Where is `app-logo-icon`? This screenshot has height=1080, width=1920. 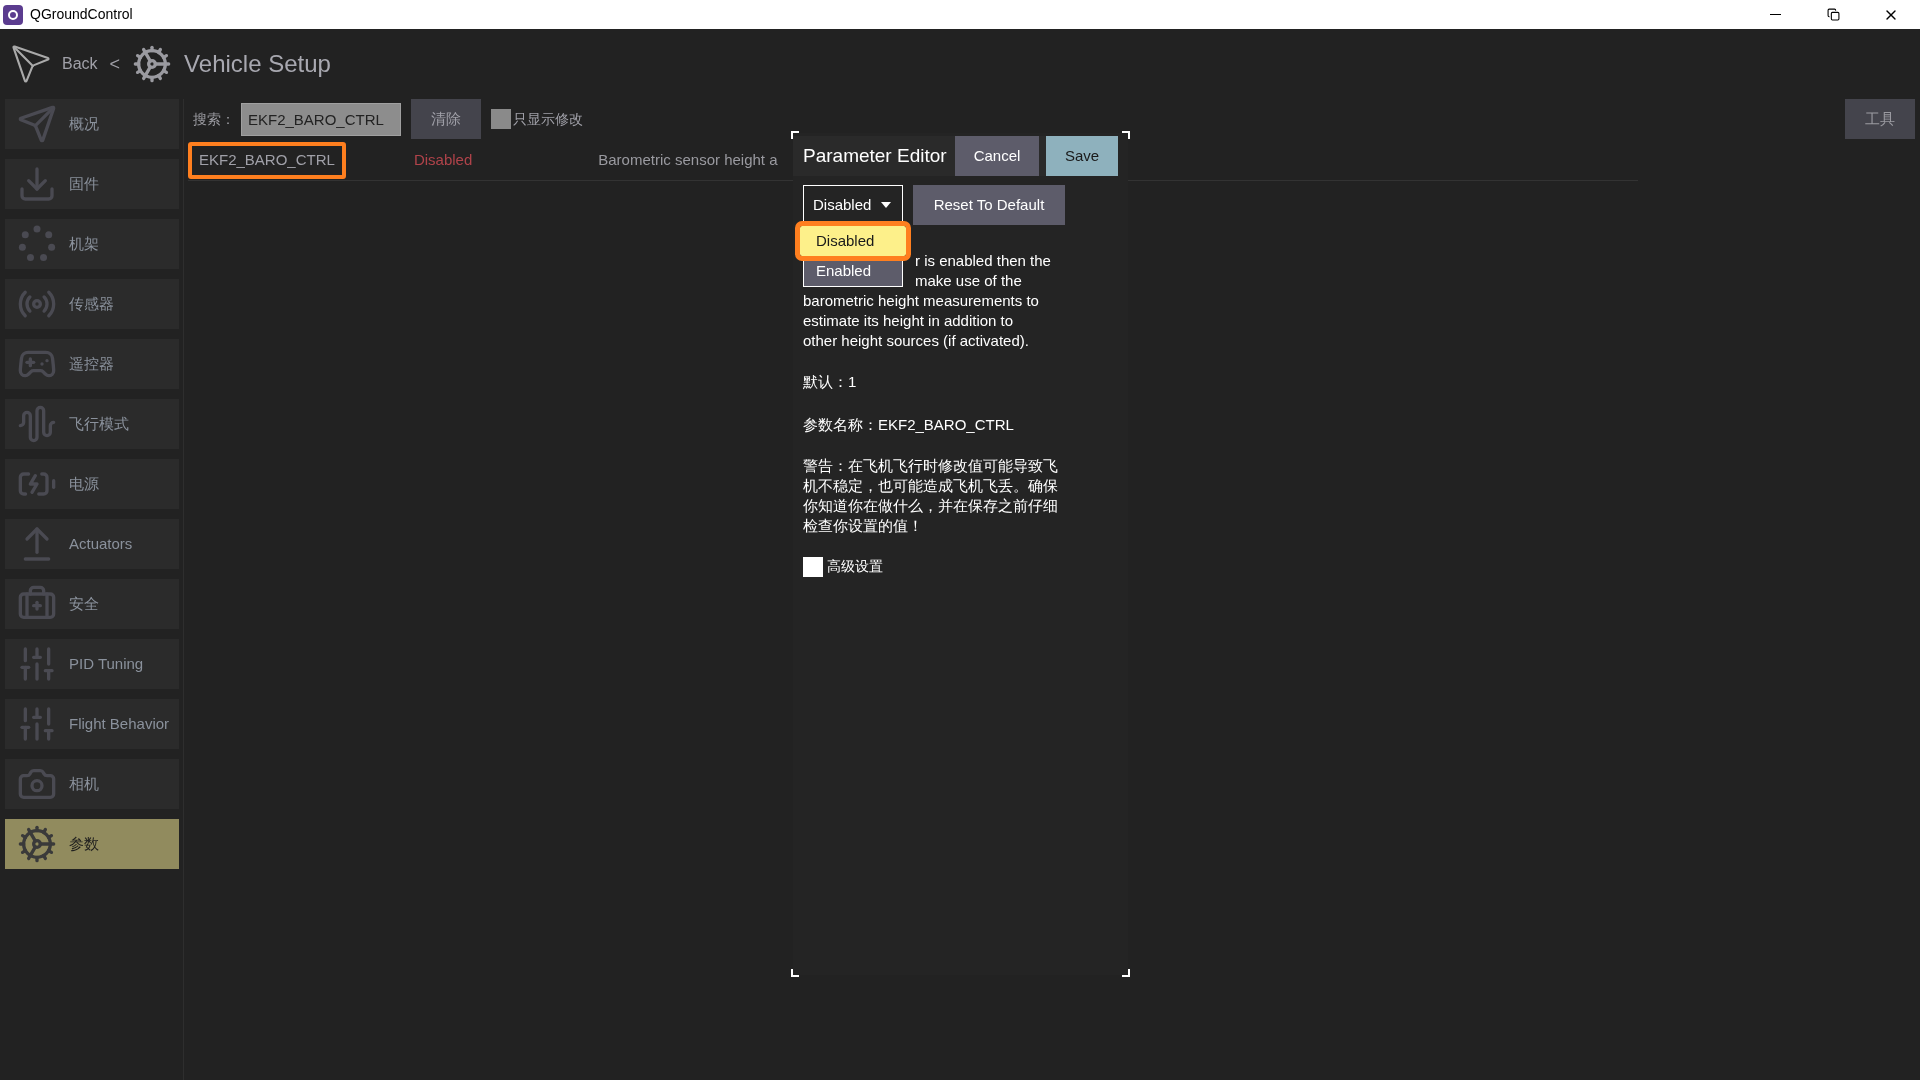 app-logo-icon is located at coordinates (13, 14).